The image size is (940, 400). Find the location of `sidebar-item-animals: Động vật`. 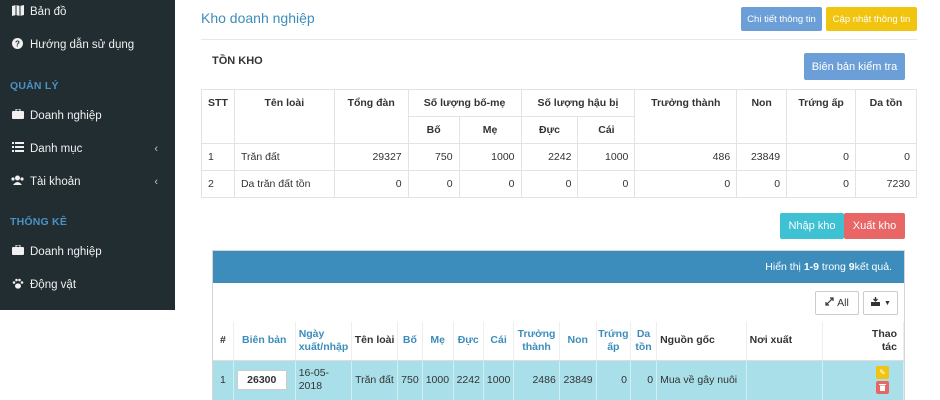

sidebar-item-animals: Động vật is located at coordinates (88, 285).